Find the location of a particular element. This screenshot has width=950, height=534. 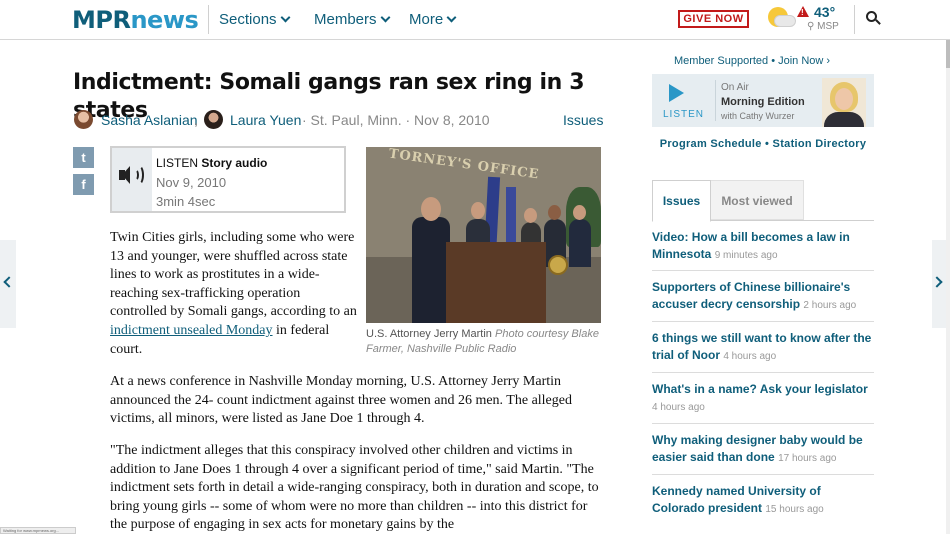

facebook-share-button: f is located at coordinates (83, 184).